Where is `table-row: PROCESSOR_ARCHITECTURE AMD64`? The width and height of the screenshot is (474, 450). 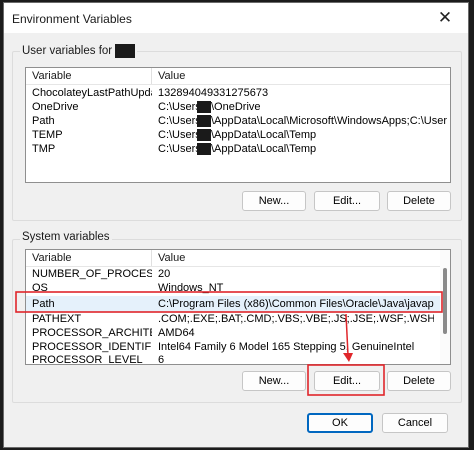 table-row: PROCESSOR_ARCHITECTURE AMD64 is located at coordinates (238, 333).